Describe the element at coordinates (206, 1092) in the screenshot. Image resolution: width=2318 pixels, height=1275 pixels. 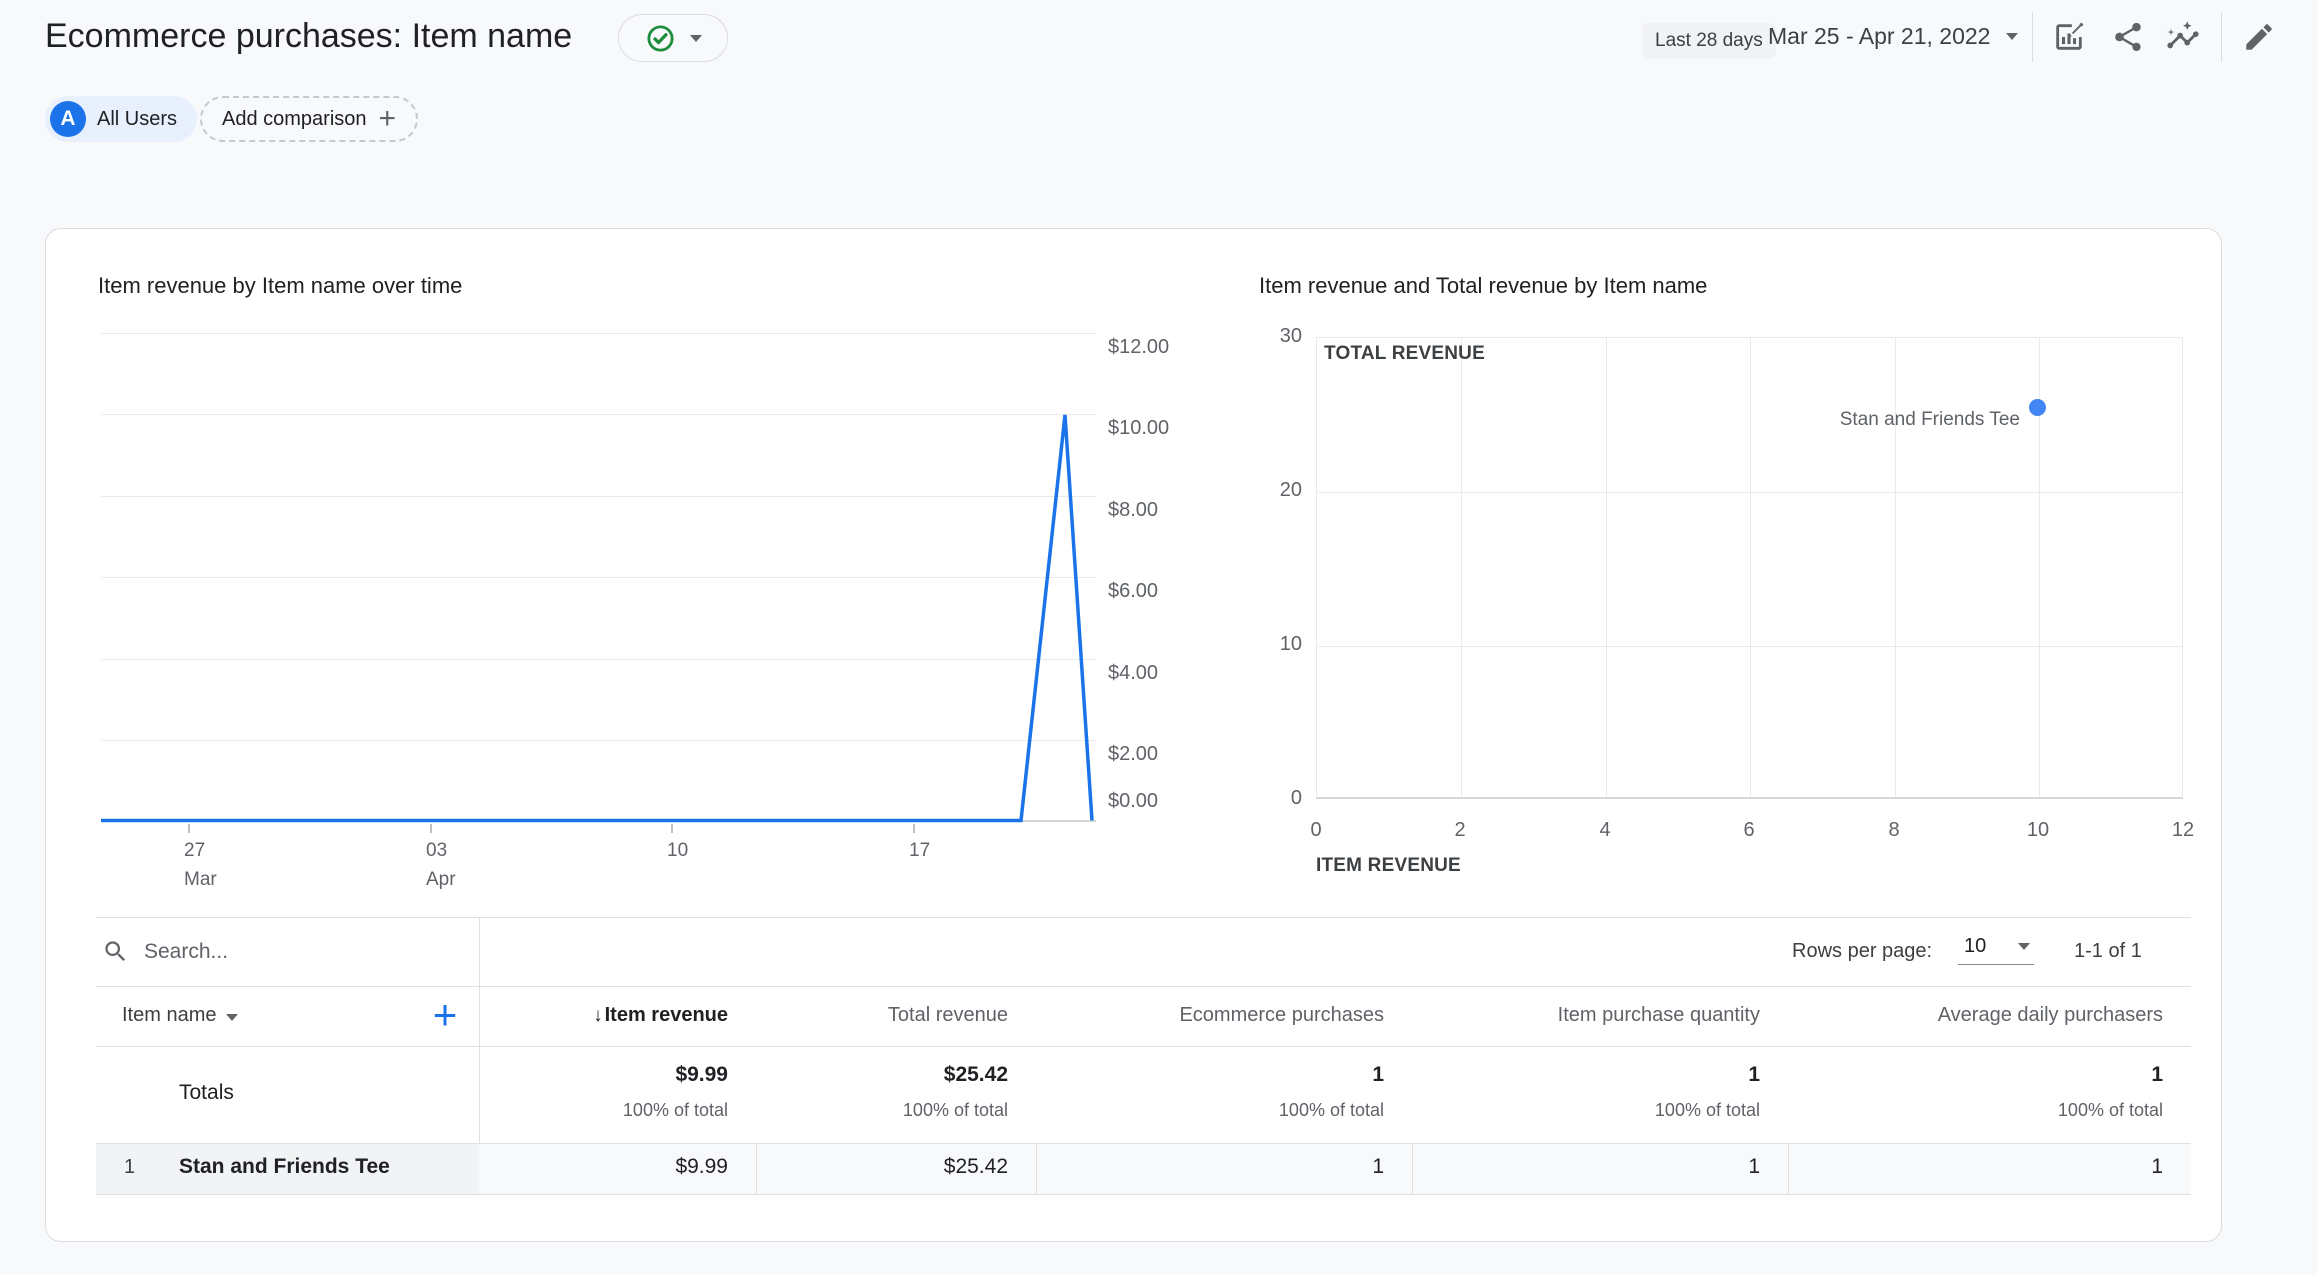
I see `totals-label: Totals` at that location.